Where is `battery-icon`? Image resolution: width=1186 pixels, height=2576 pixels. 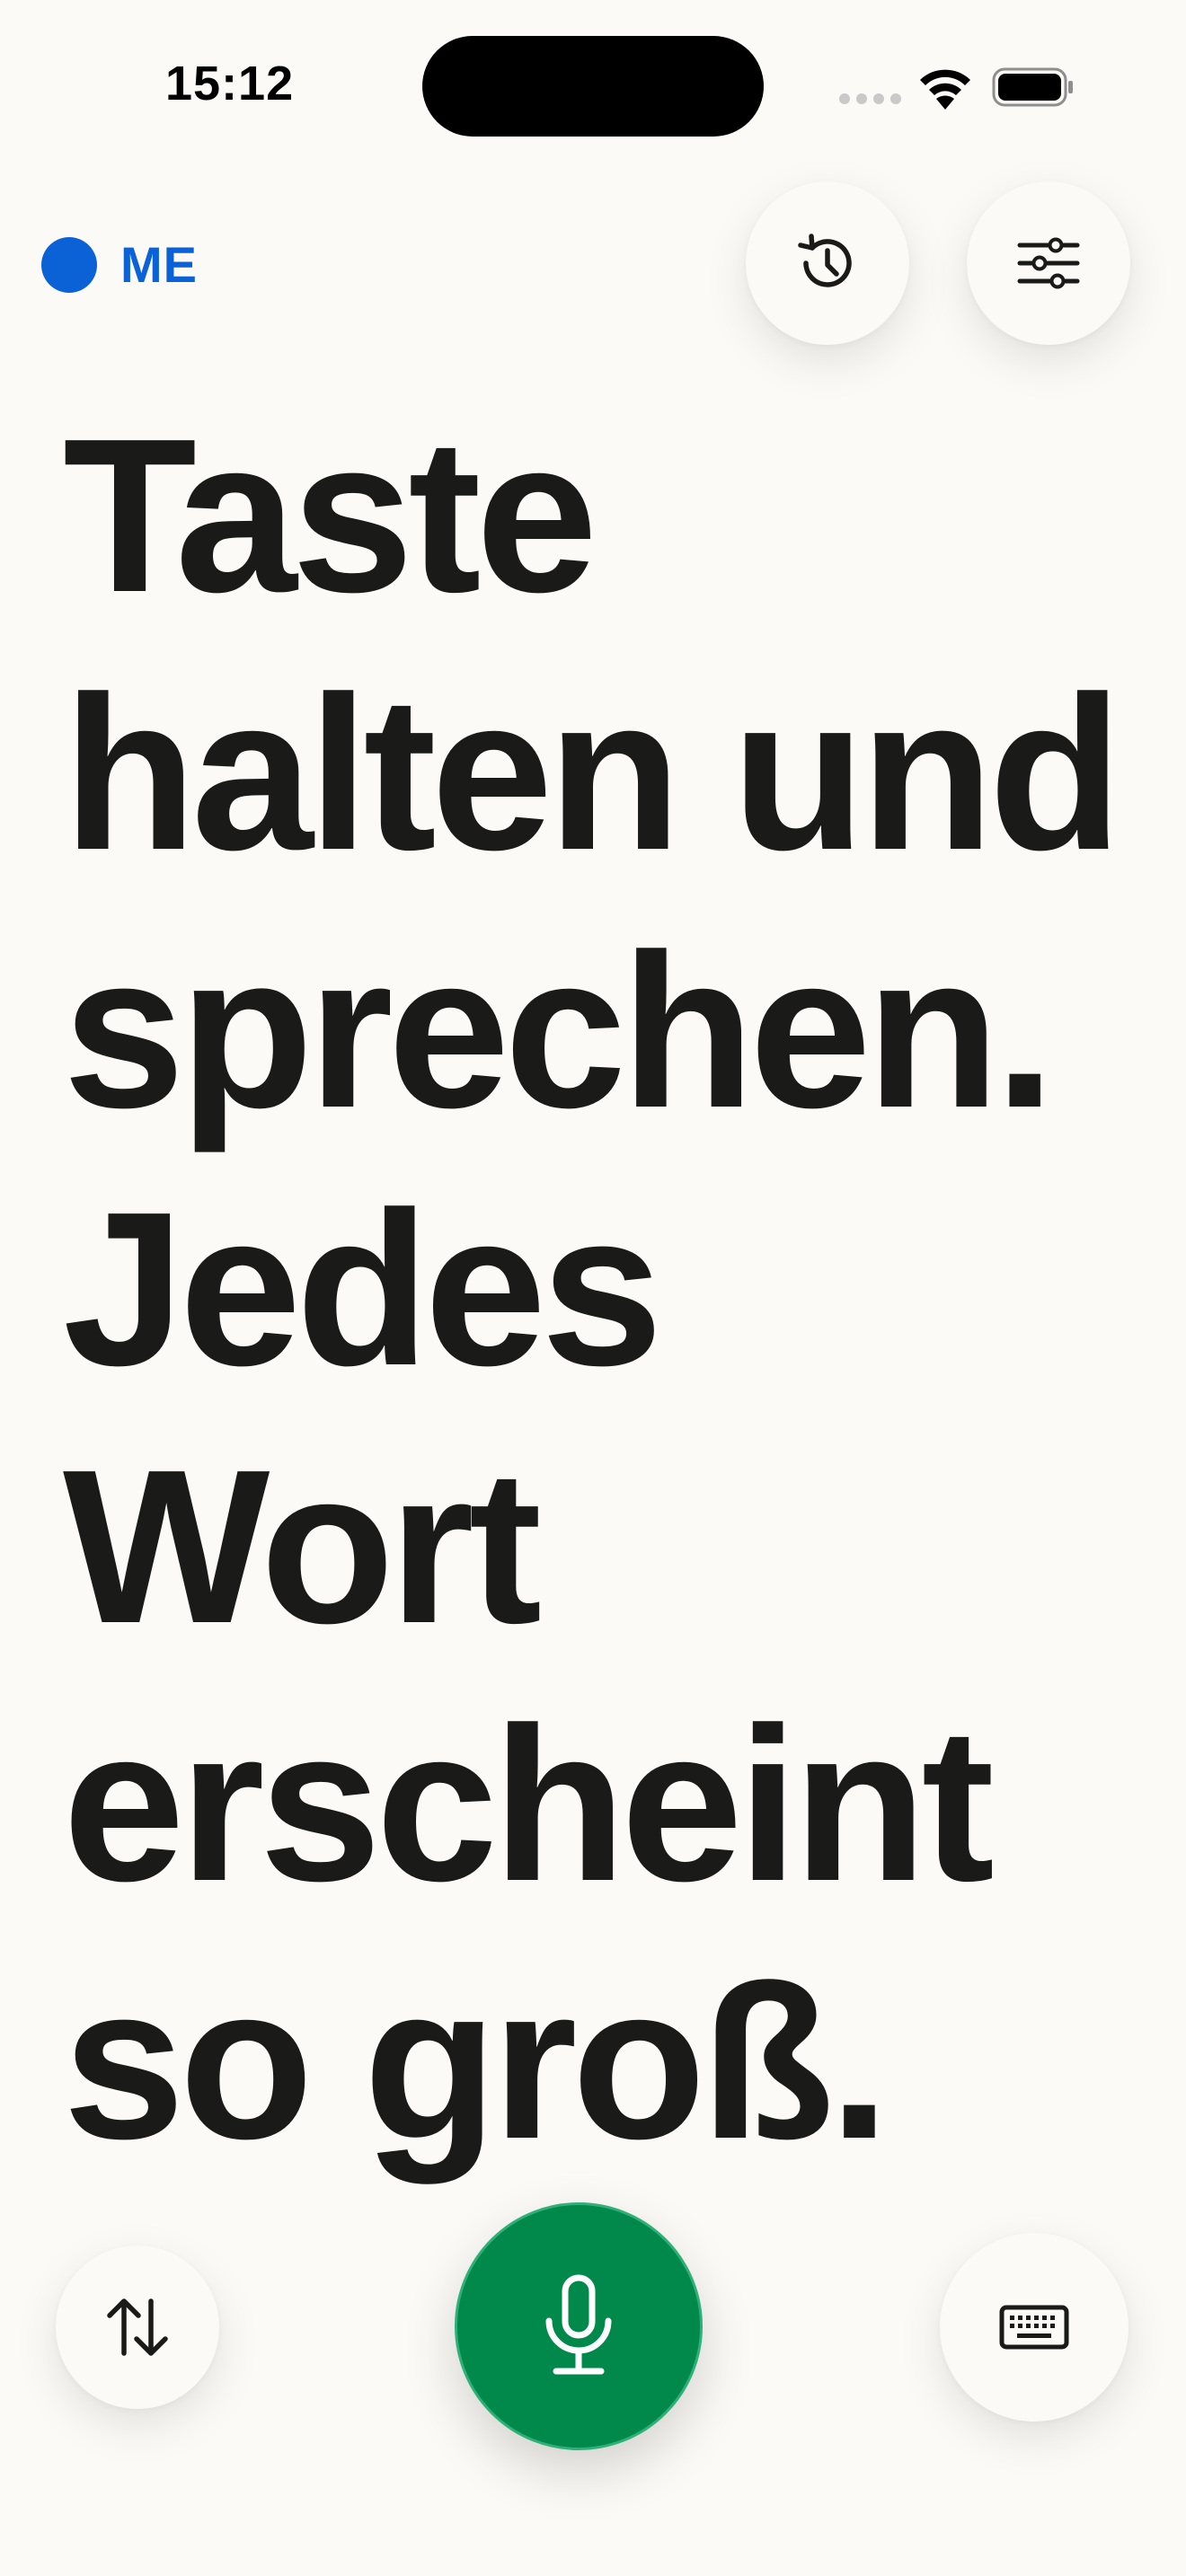 battery-icon is located at coordinates (1032, 87).